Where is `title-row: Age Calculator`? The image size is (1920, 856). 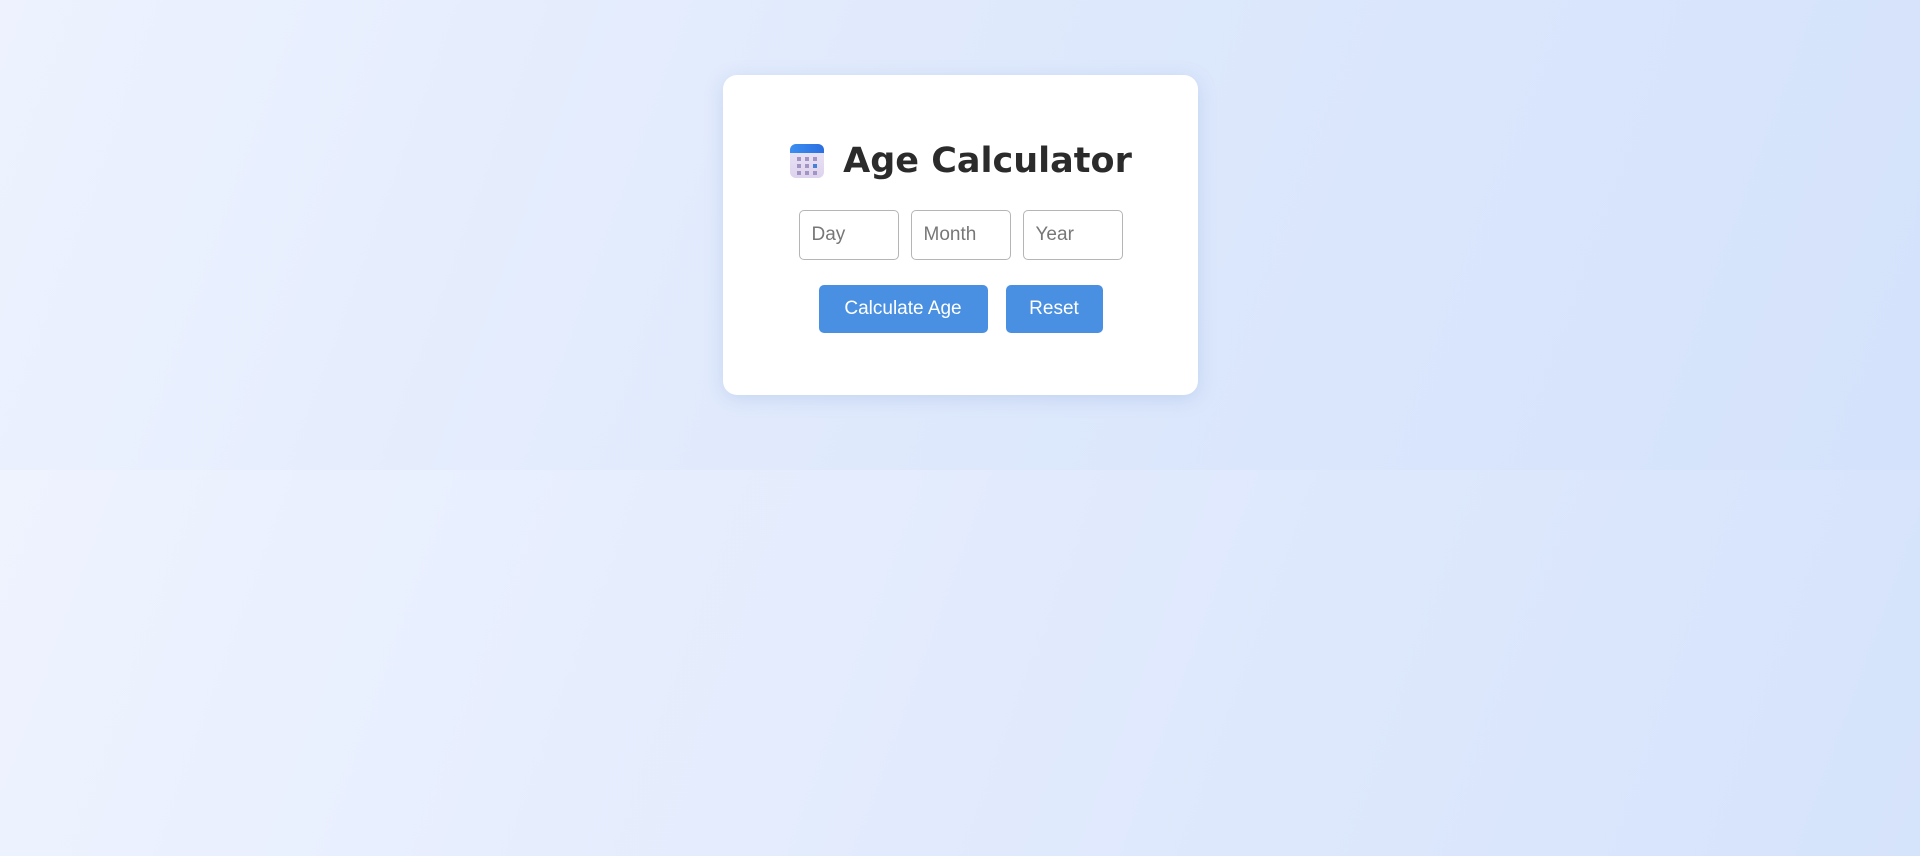
title-row: Age Calculator is located at coordinates (960, 161).